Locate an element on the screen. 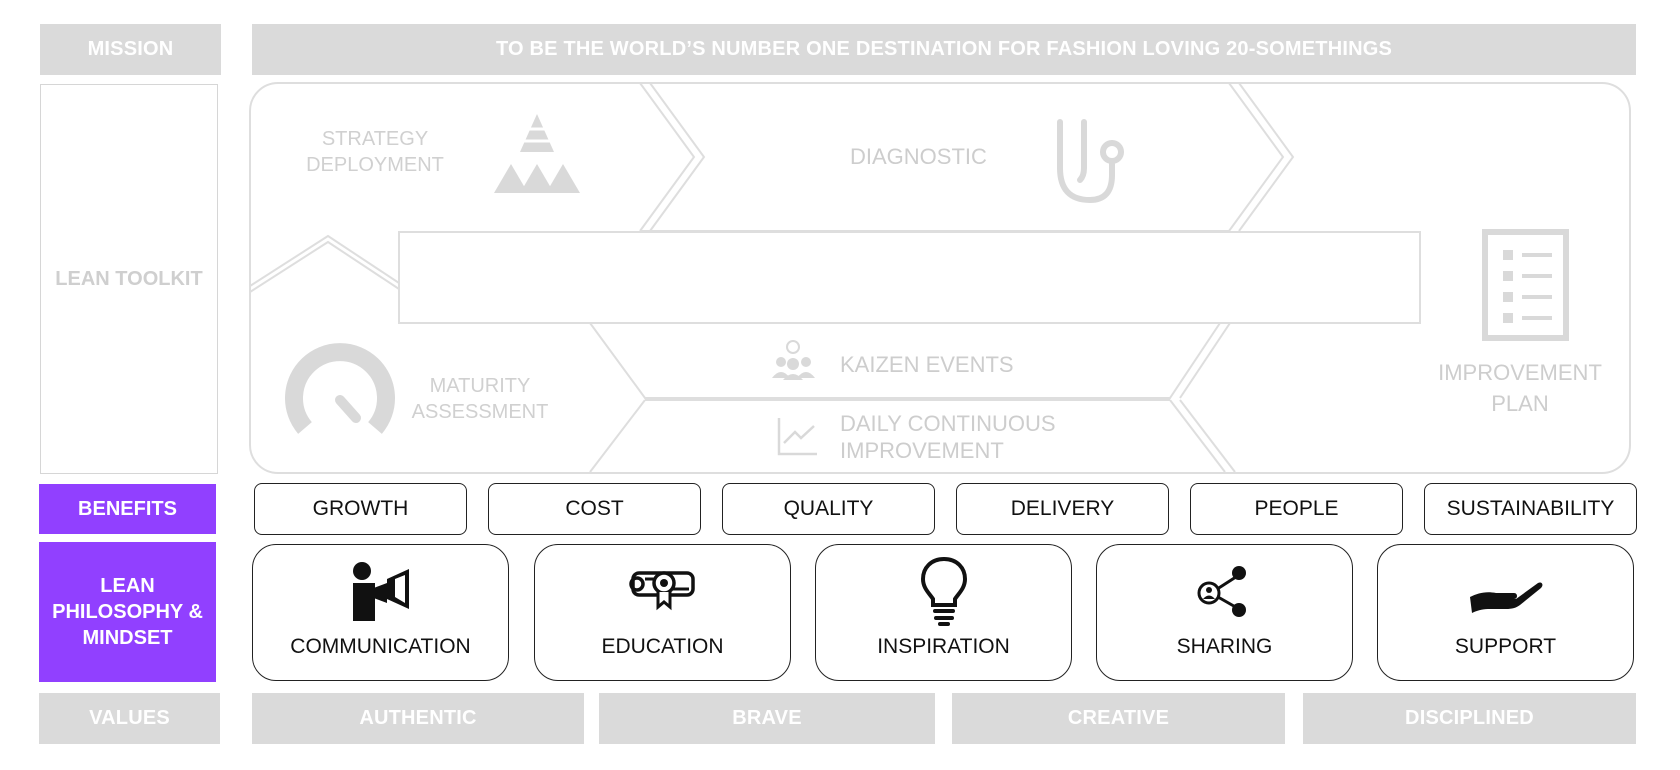  benefits-label: BENEFITS is located at coordinates (127, 509).